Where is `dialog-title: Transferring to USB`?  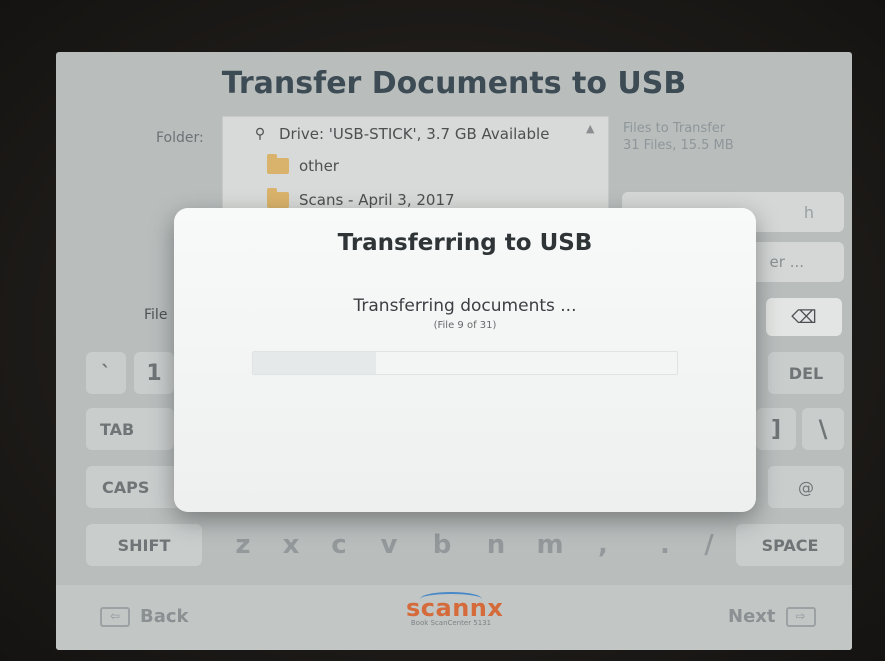
dialog-title: Transferring to USB is located at coordinates (465, 243).